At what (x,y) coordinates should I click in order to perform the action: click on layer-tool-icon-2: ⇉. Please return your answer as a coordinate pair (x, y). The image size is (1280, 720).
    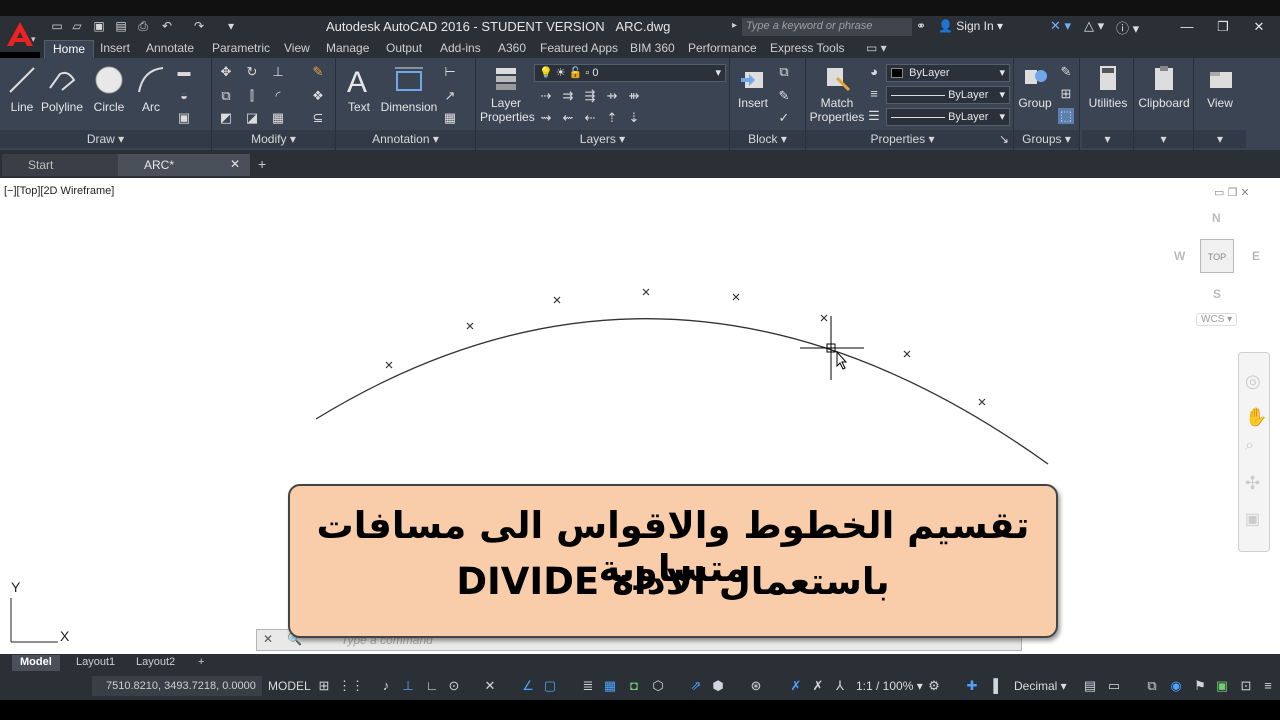
    Looking at the image, I should click on (568, 96).